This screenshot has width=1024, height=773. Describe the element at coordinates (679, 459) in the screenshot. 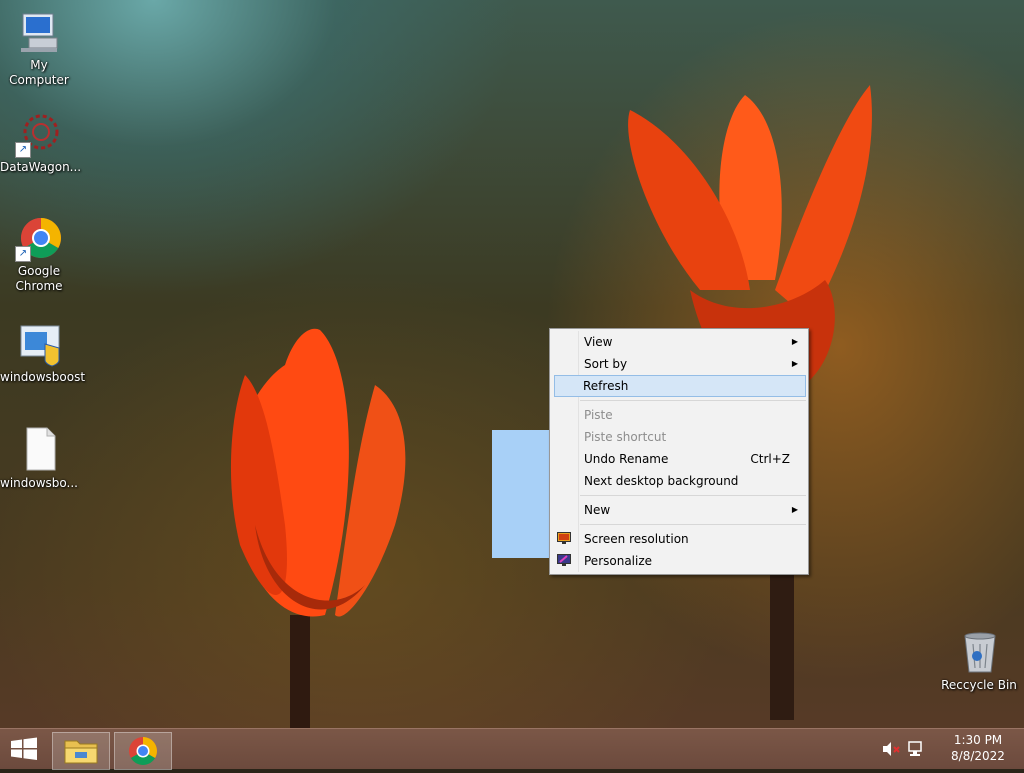

I see `menu-item-undo-rename: Undo Rename Ctrl+Z` at that location.